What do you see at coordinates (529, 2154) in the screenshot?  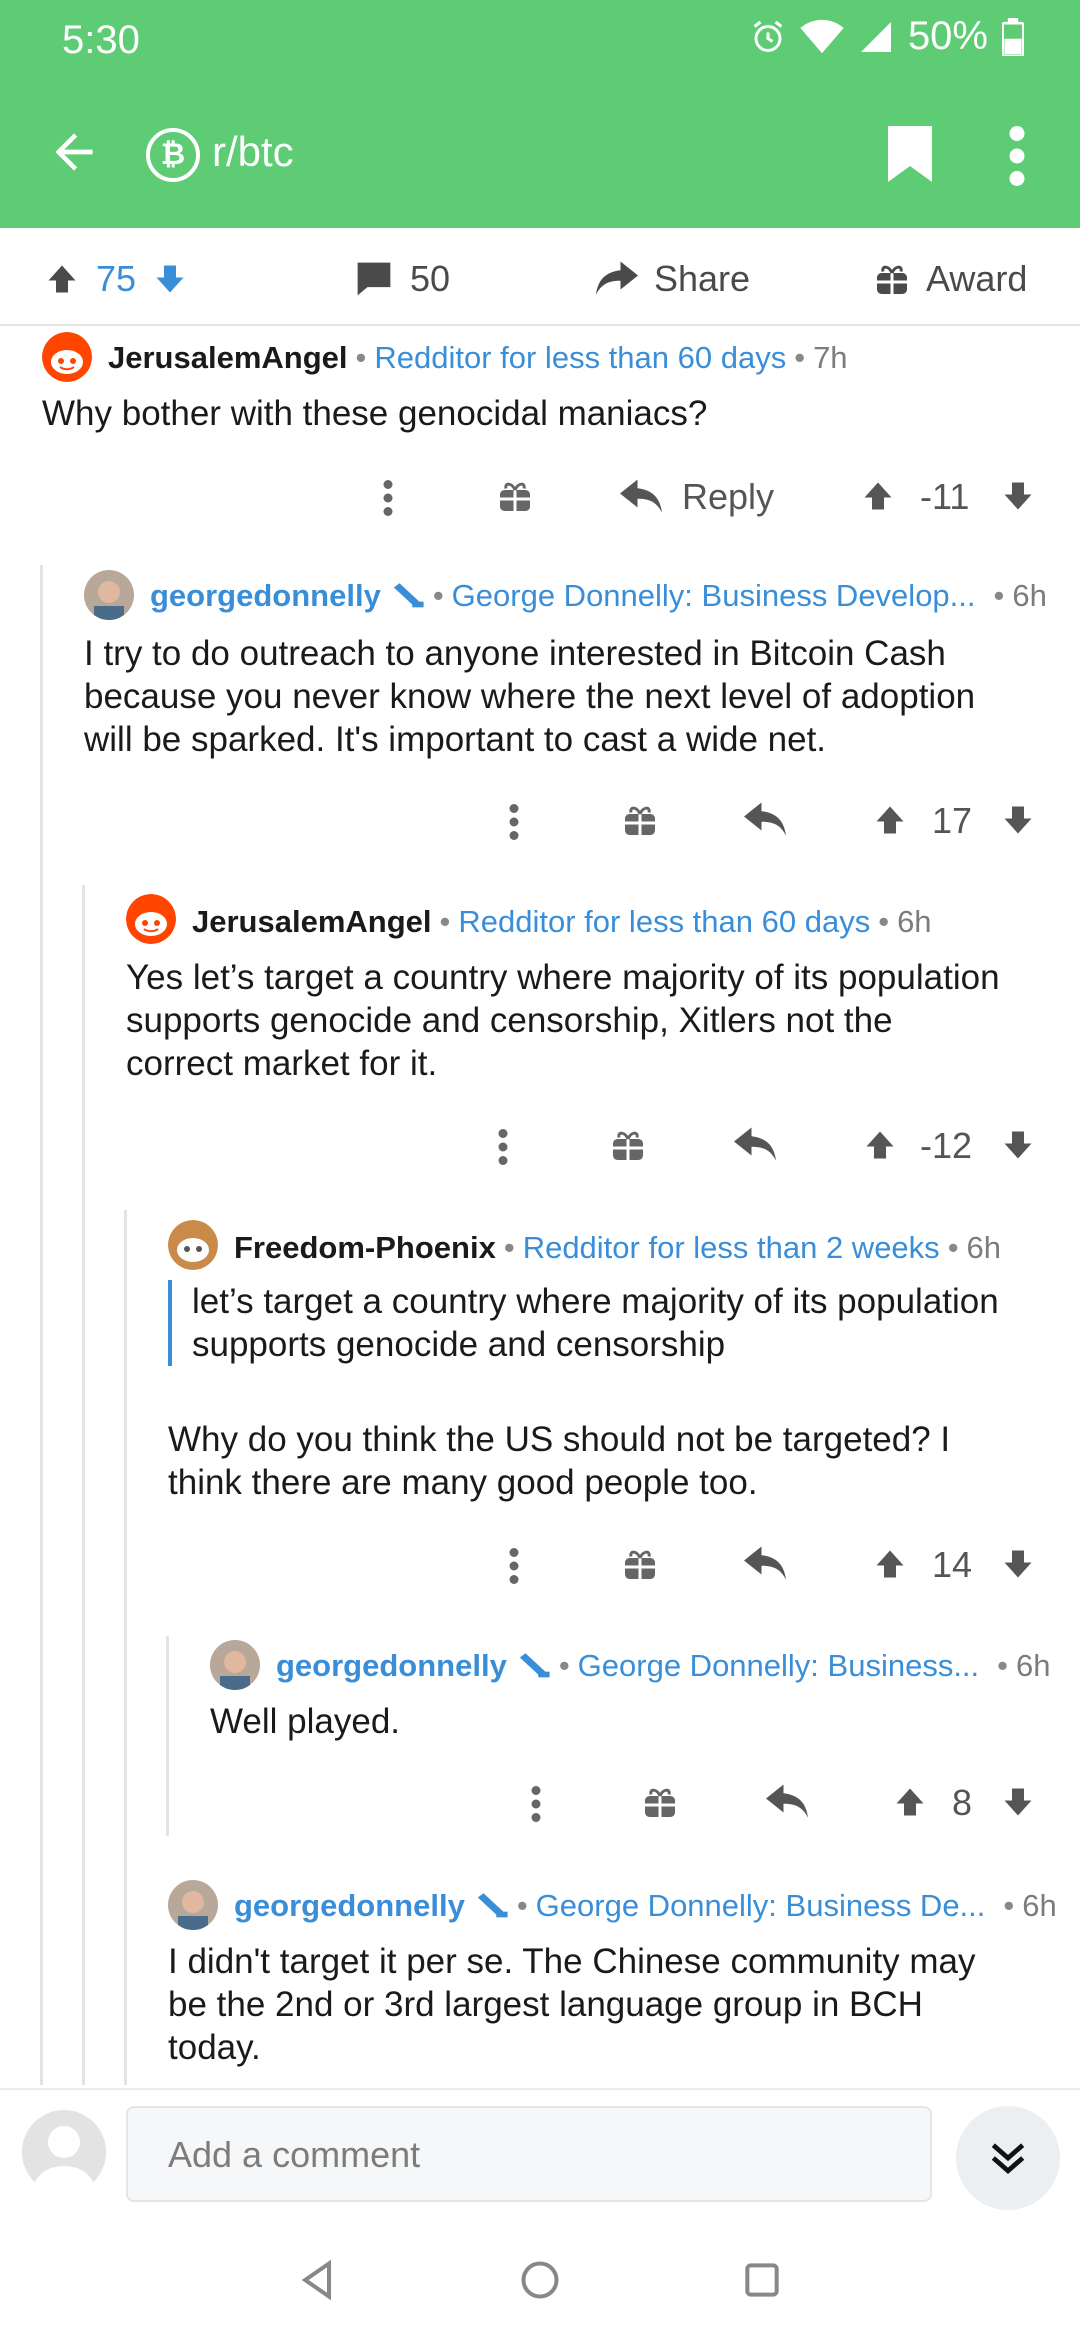 I see `add-comment-input: Add a comment` at bounding box center [529, 2154].